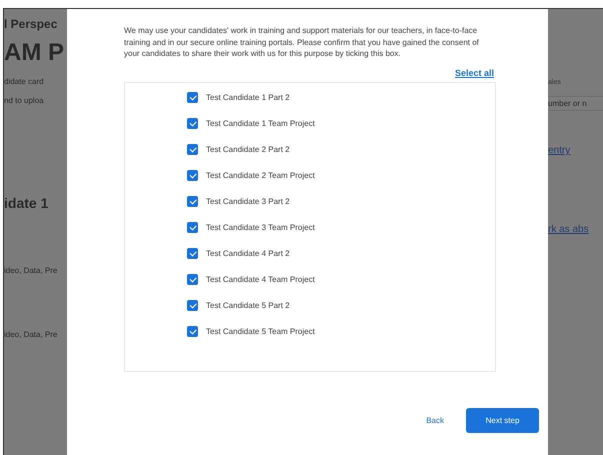 This screenshot has height=455, width=603. What do you see at coordinates (24, 100) in the screenshot?
I see `page-text: nd to uploa` at bounding box center [24, 100].